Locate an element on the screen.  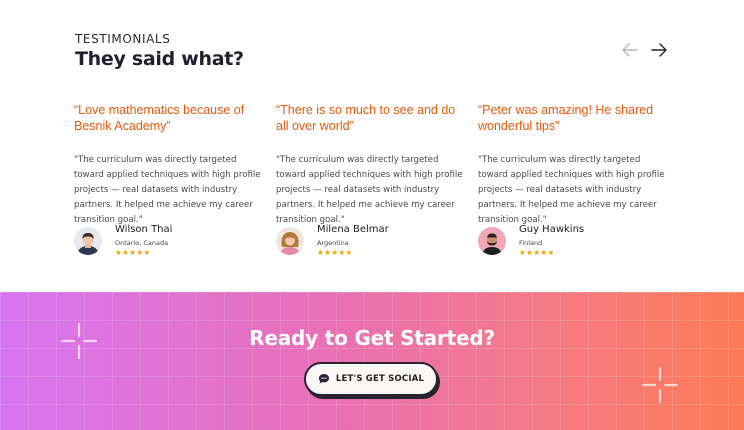
author-location: Finland is located at coordinates (531, 243).